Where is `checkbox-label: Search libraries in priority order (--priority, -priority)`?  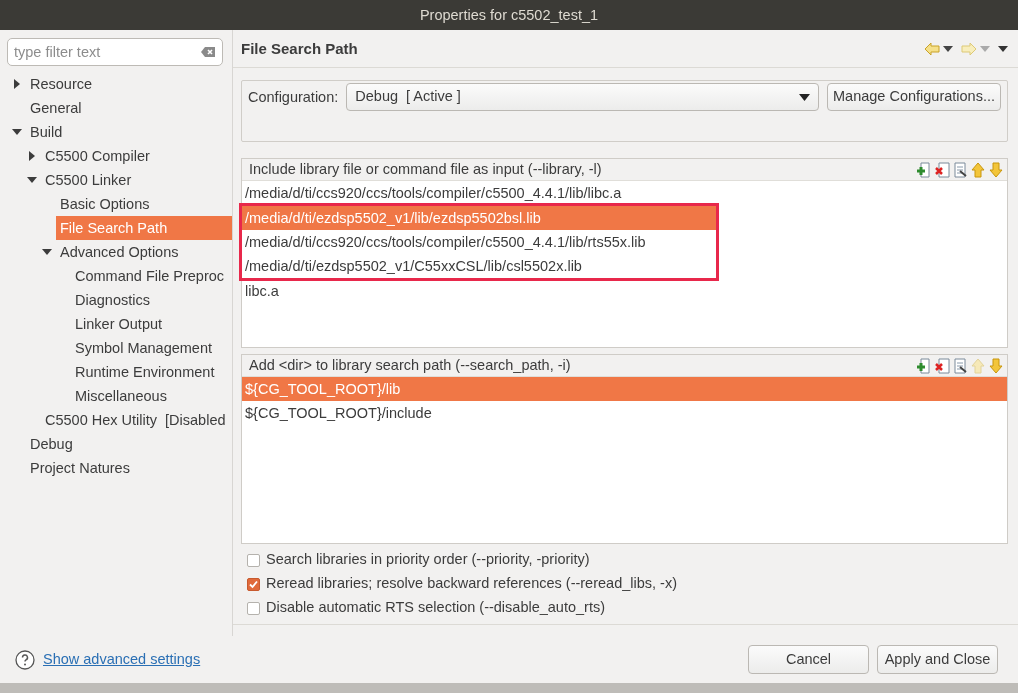
checkbox-label: Search libraries in priority order (--priority, -priority) is located at coordinates (428, 560).